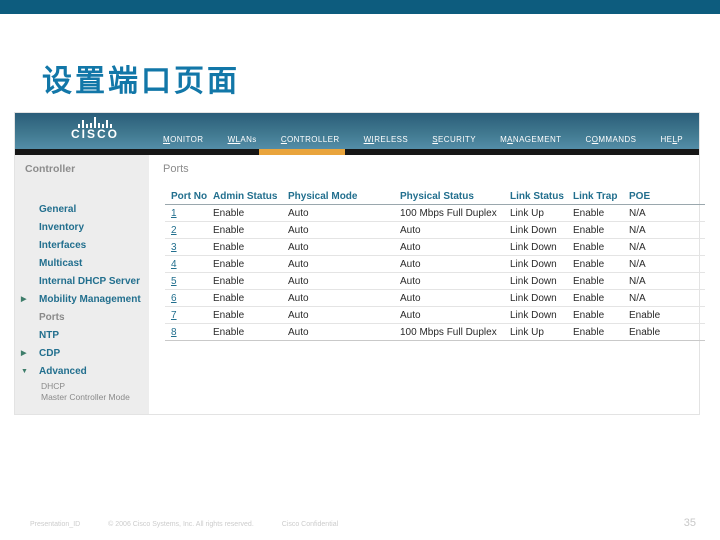  Describe the element at coordinates (454, 139) in the screenshot. I see `nav-security: SECURITY` at that location.